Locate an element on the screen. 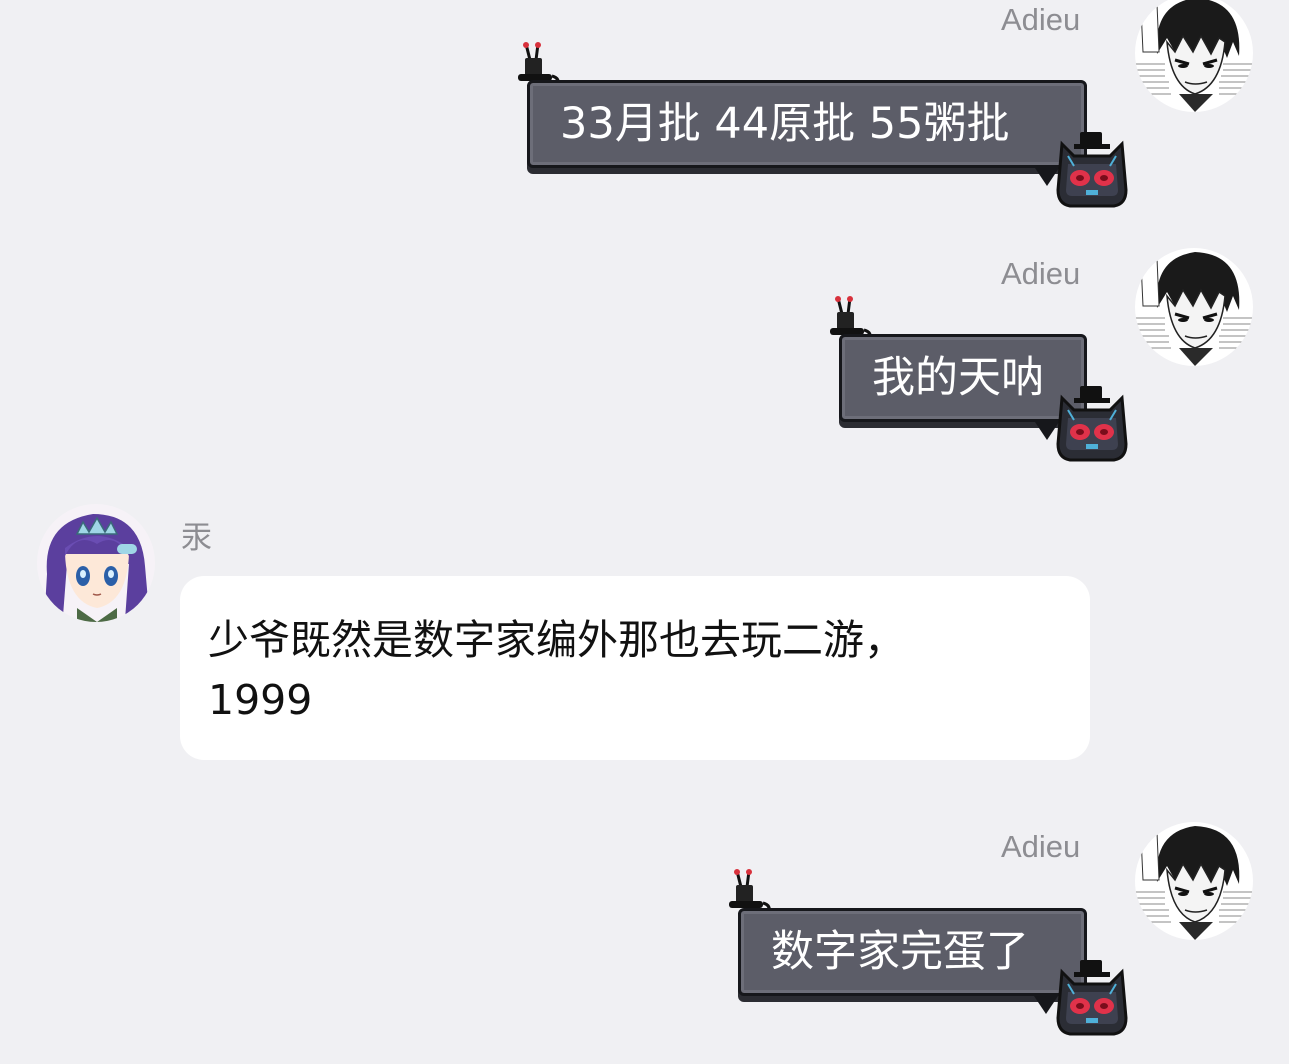 This screenshot has height=1064, width=1289. message-bubble: 数字家完蛋了 is located at coordinates (912, 961).